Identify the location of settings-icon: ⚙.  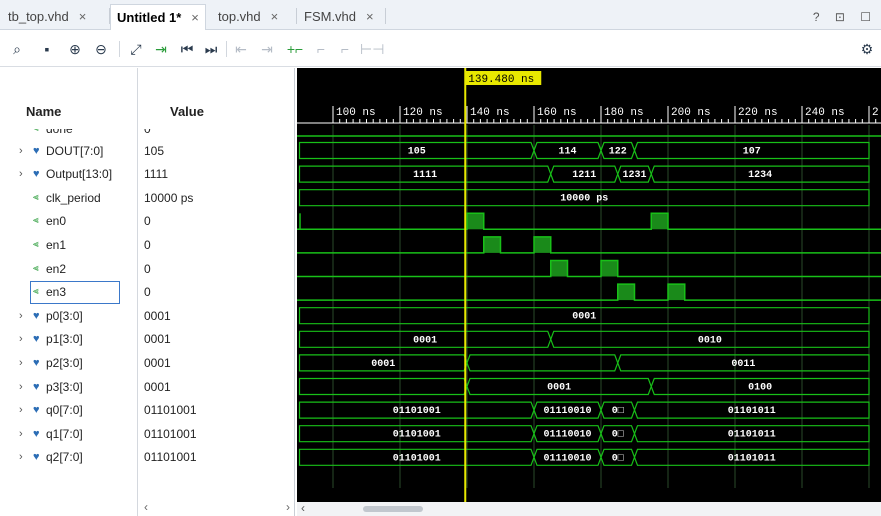
(867, 49).